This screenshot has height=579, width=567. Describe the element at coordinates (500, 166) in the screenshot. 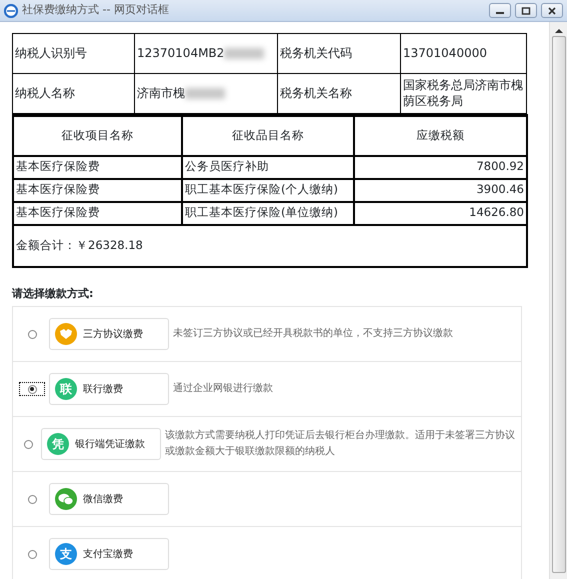

I see `table-cell: 7800.92` at that location.